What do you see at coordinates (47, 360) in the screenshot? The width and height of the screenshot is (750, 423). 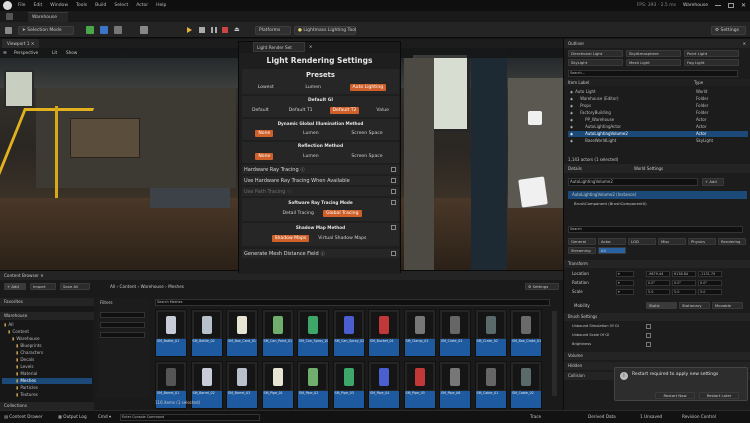 I see `folder-item: ▮ Decals` at bounding box center [47, 360].